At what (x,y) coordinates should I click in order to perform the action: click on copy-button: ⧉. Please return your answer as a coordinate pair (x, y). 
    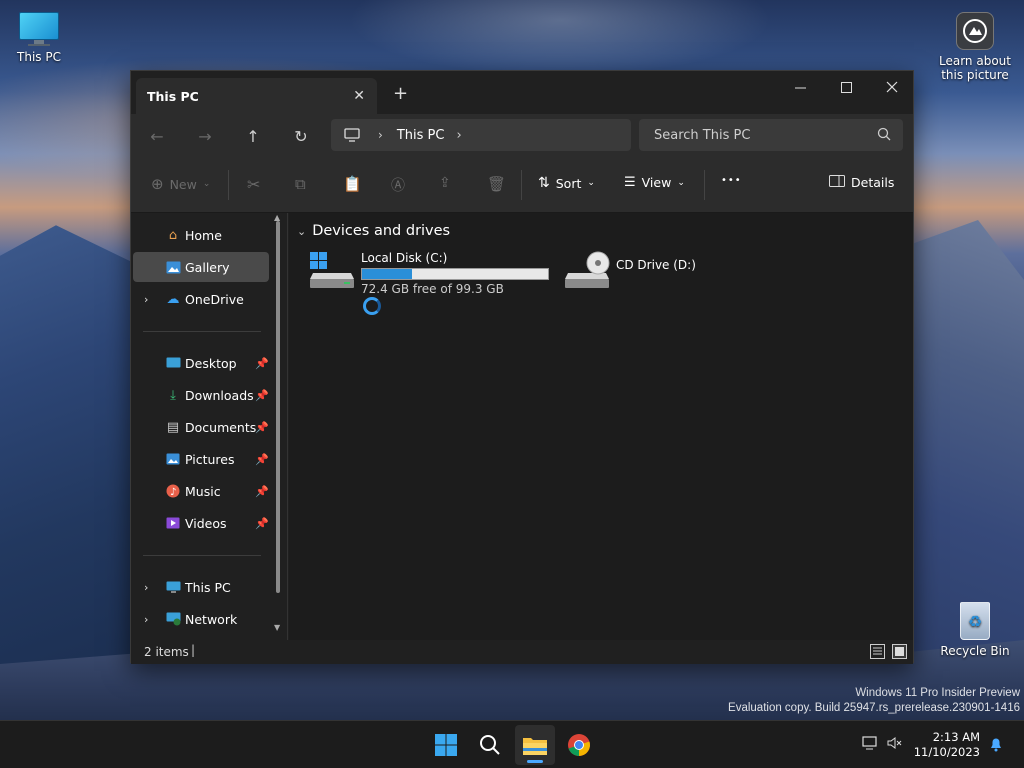
    Looking at the image, I should click on (300, 184).